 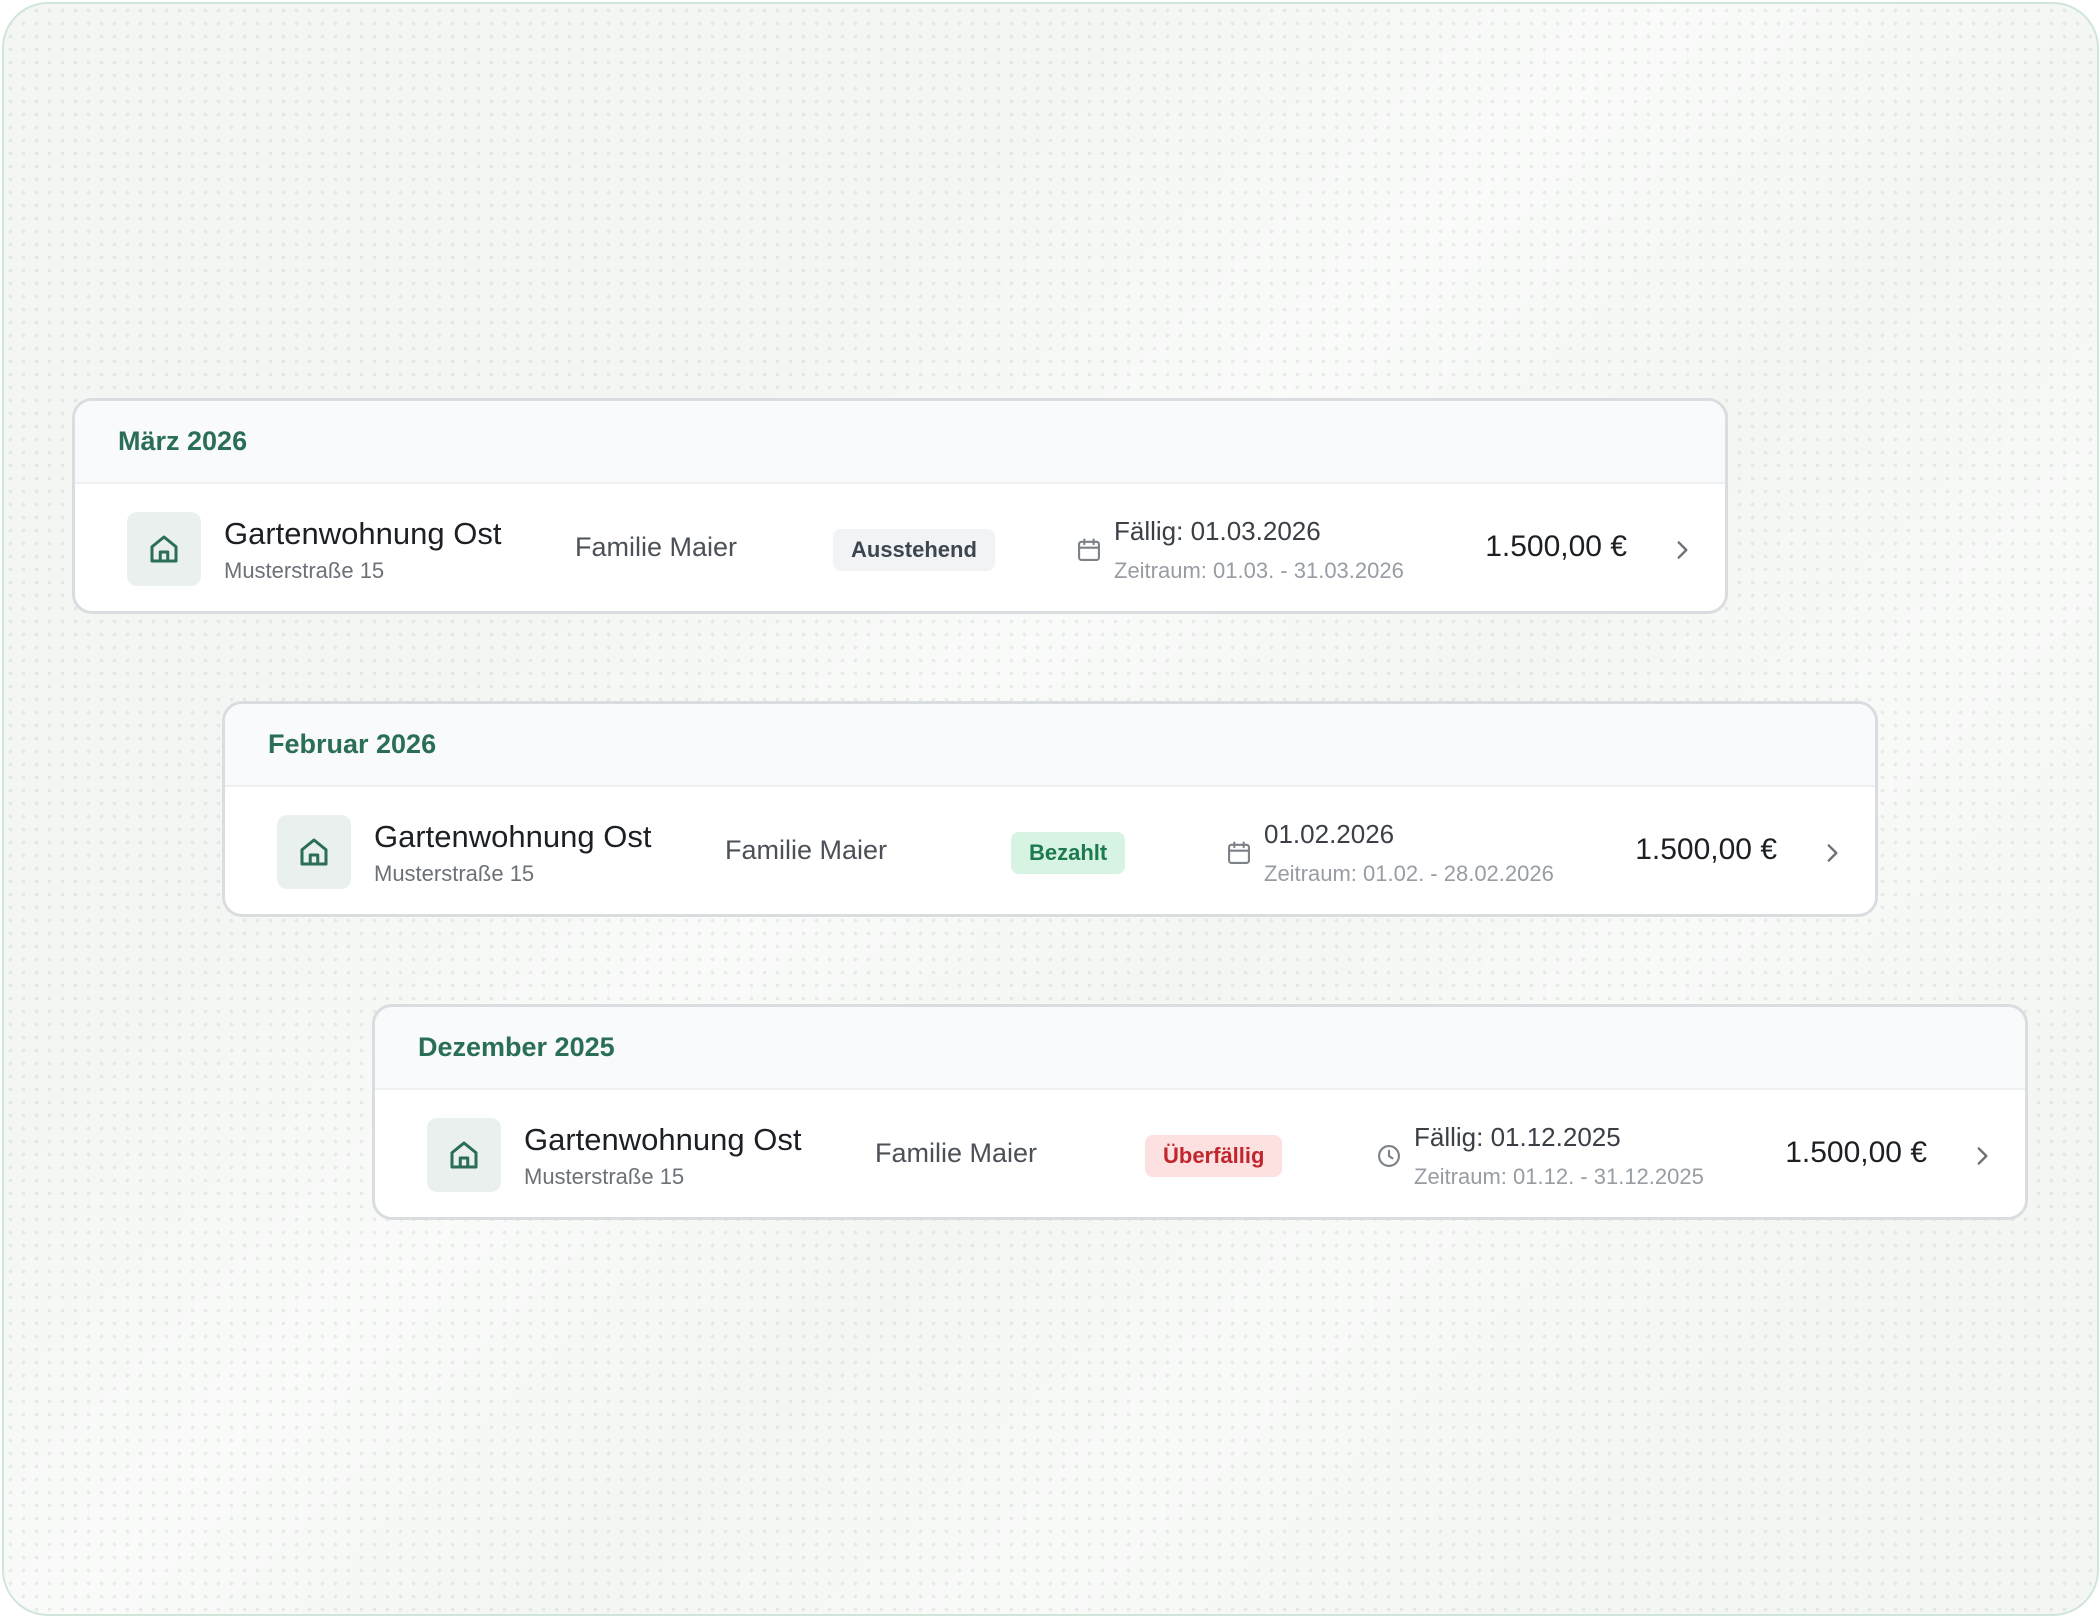 What do you see at coordinates (1329, 834) in the screenshot?
I see `due-date: 01.02.2026` at bounding box center [1329, 834].